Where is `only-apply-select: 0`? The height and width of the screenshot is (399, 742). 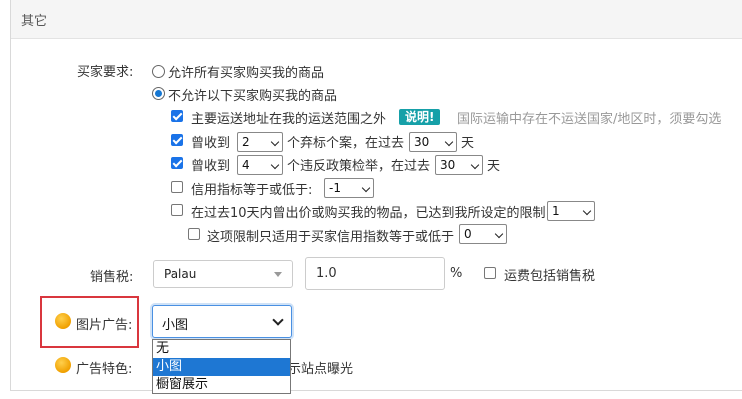 only-apply-select: 0 is located at coordinates (483, 234).